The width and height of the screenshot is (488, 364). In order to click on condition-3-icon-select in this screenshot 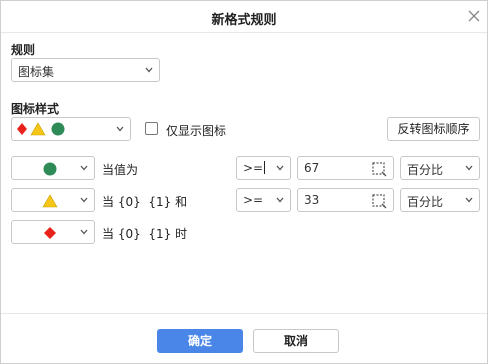, I will do `click(53, 232)`.